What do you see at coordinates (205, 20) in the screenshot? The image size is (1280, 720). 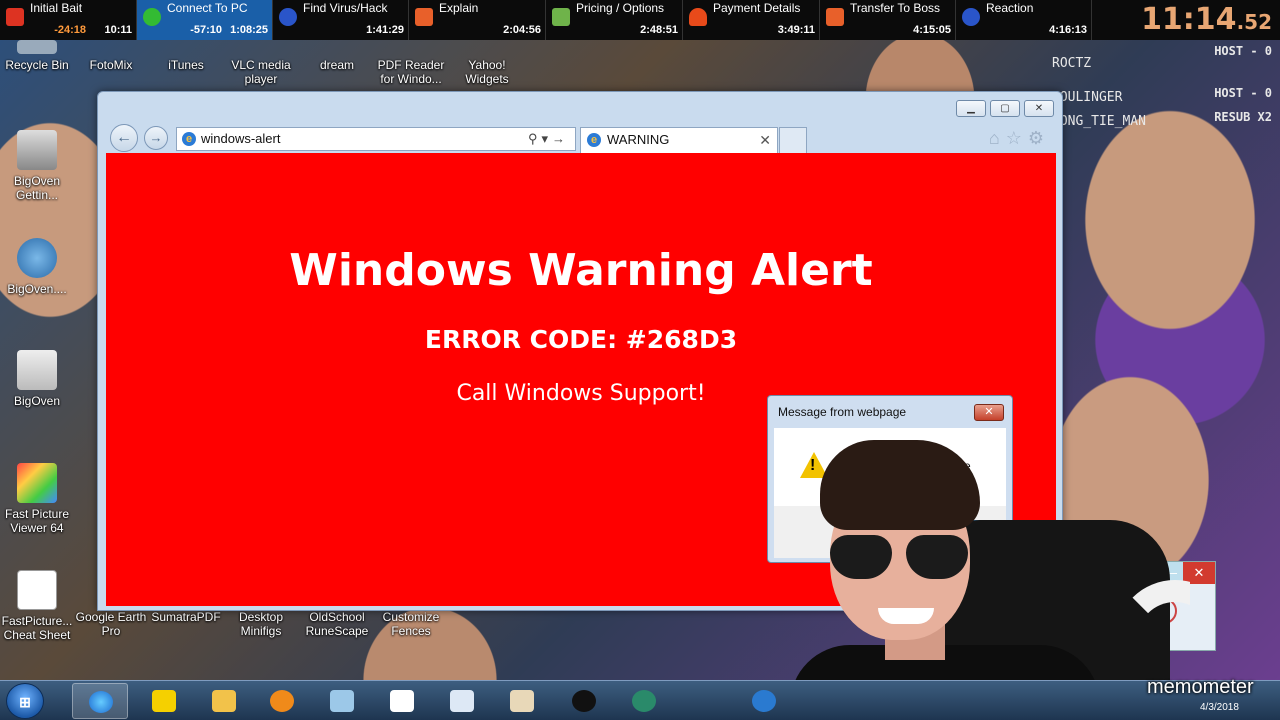 I see `split-connect-to-pc: Connect To PC -57:10 1:08:25` at bounding box center [205, 20].